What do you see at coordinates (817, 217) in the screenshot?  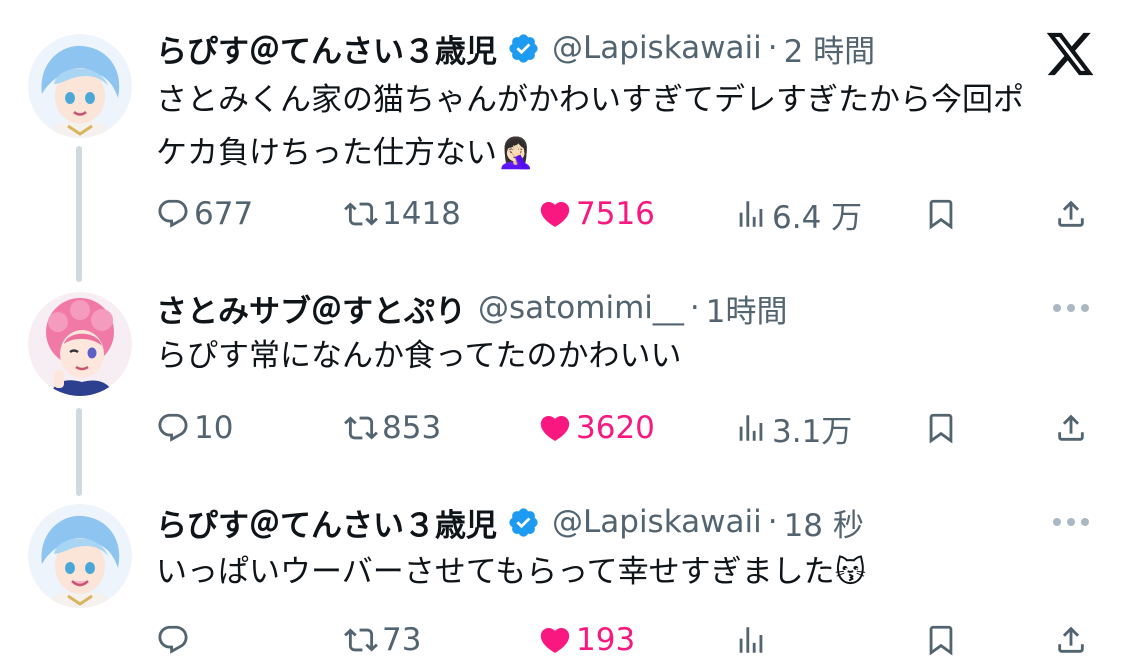 I see `view-count: 6.4 万` at bounding box center [817, 217].